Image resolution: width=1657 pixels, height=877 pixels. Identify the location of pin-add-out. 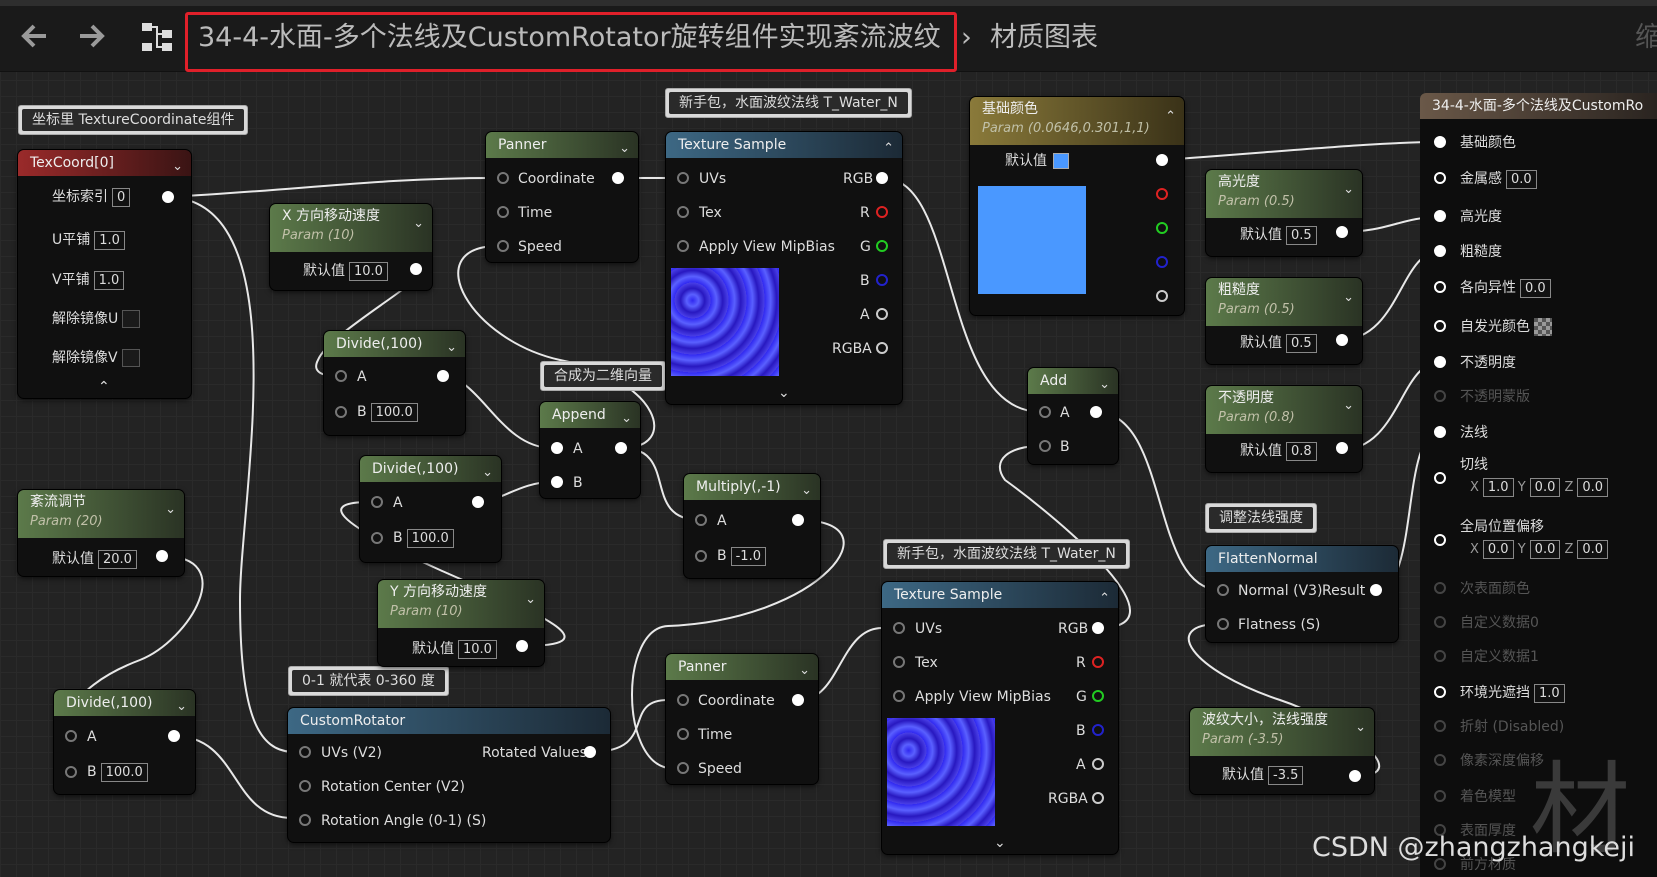
(1096, 412).